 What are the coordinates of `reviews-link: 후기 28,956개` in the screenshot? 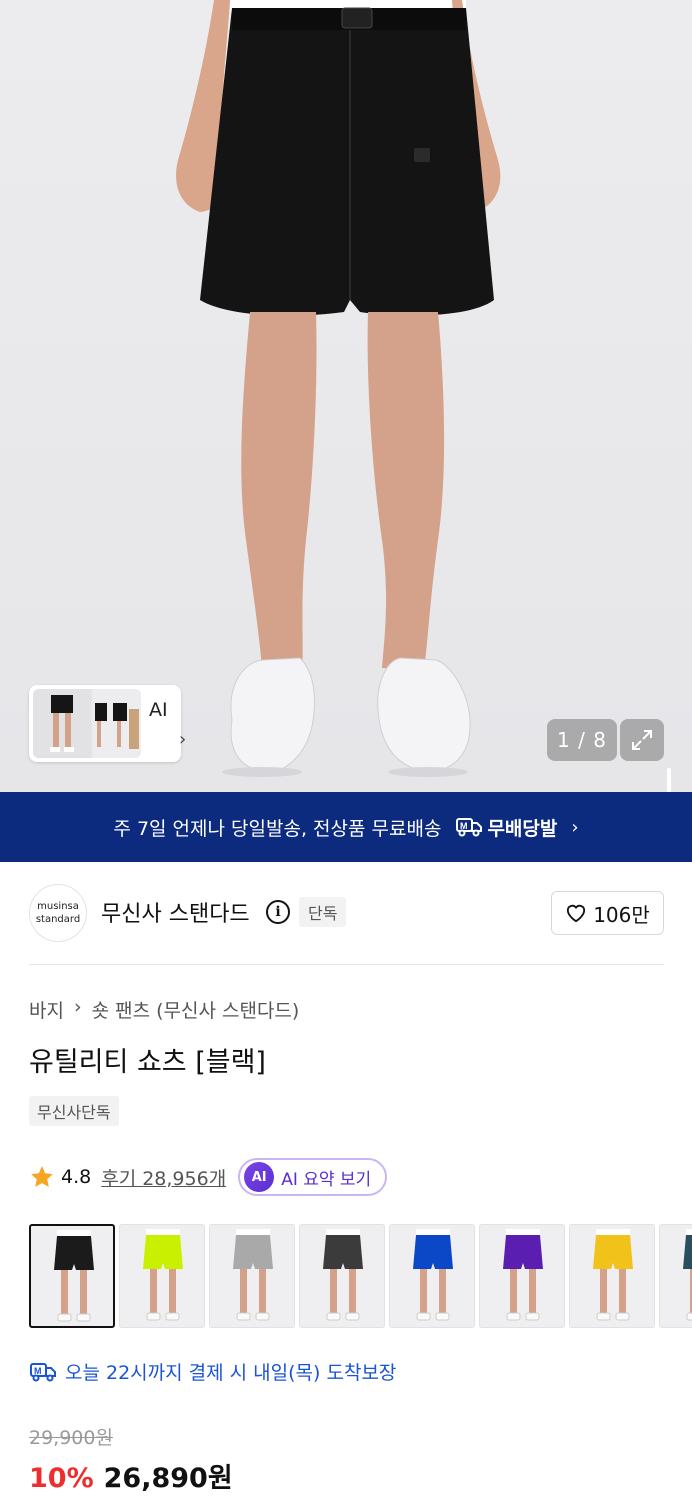 It's located at (163, 1177).